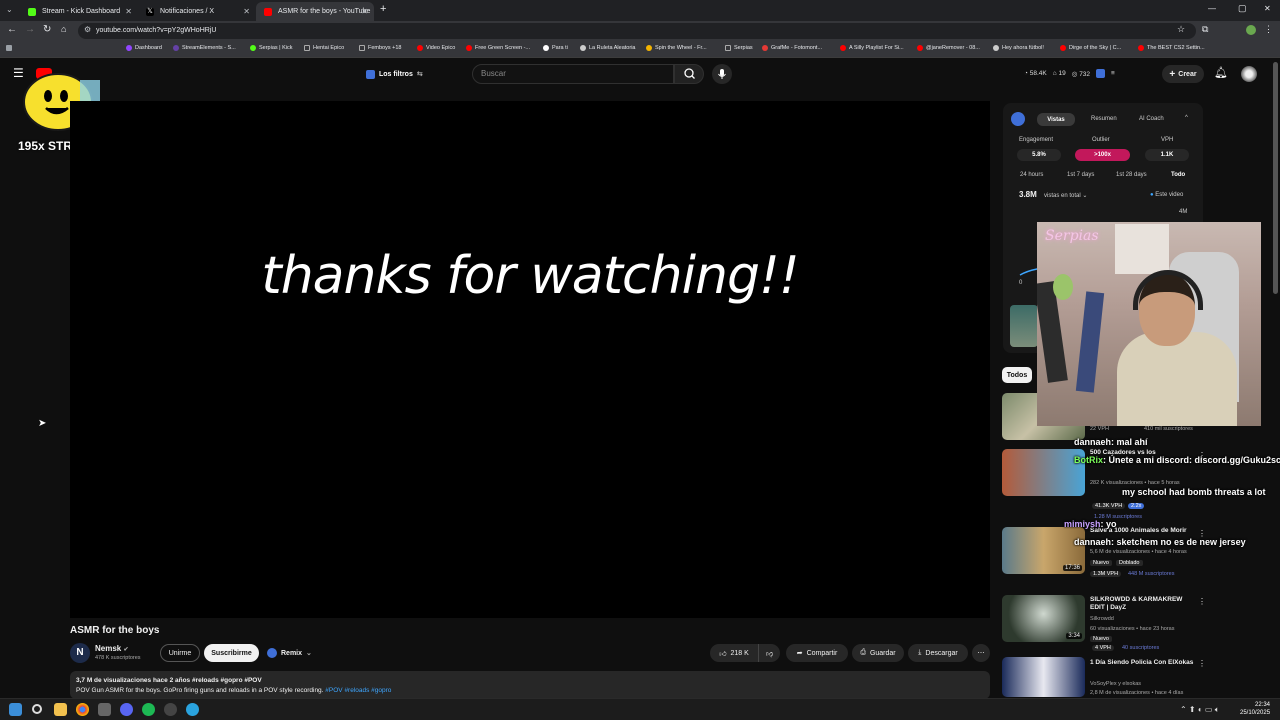  What do you see at coordinates (271, 48) in the screenshot?
I see `bookmark-item: Serpias | Kick` at bounding box center [271, 48].